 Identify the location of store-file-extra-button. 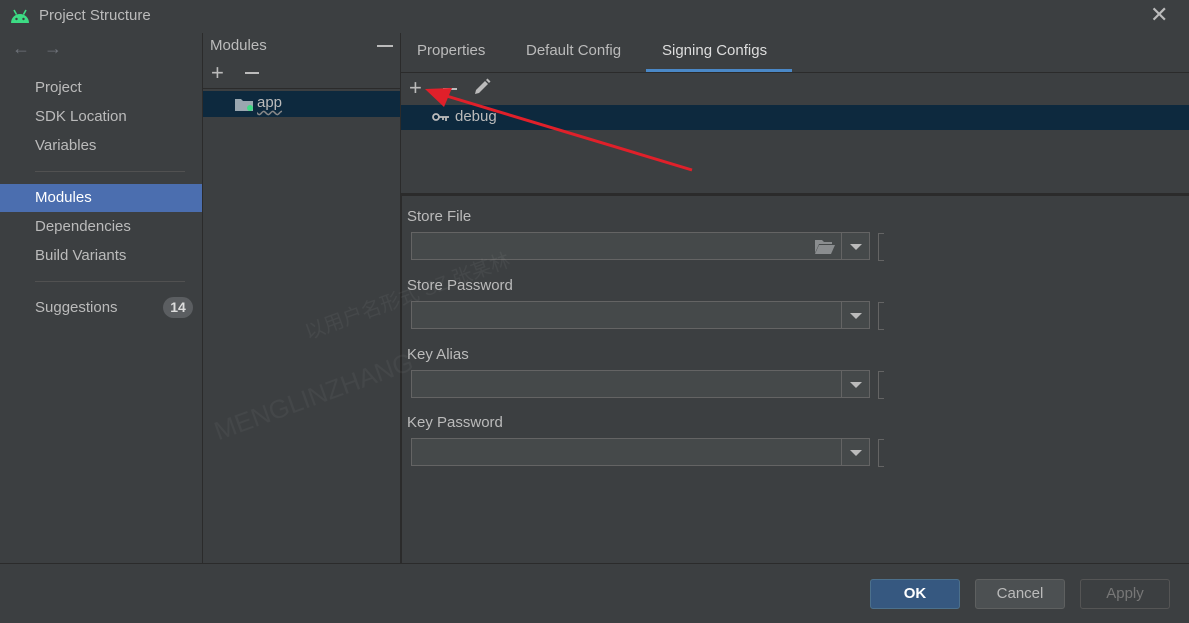
(881, 247).